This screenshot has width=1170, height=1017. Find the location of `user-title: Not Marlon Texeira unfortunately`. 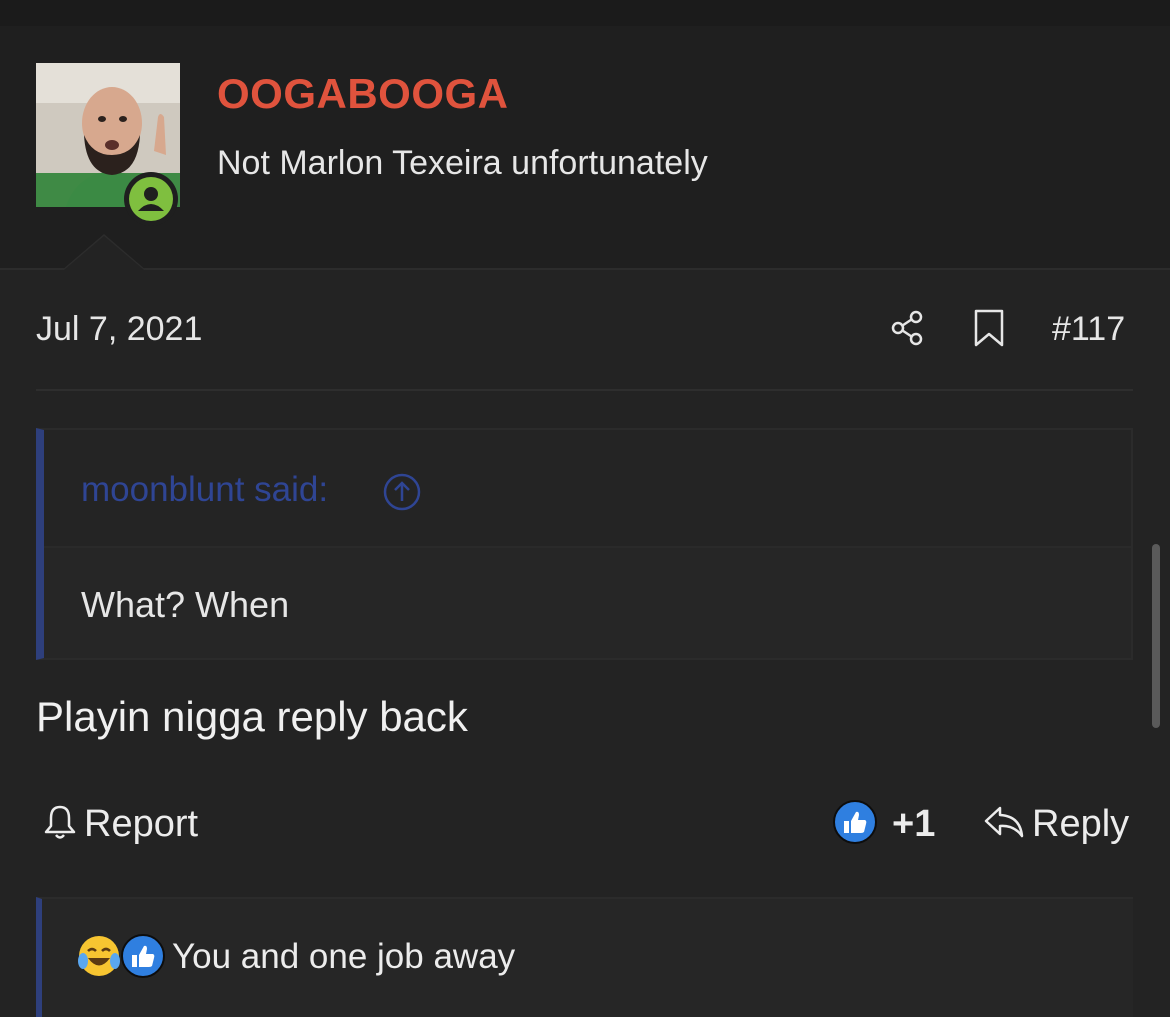

user-title: Not Marlon Texeira unfortunately is located at coordinates (462, 163).